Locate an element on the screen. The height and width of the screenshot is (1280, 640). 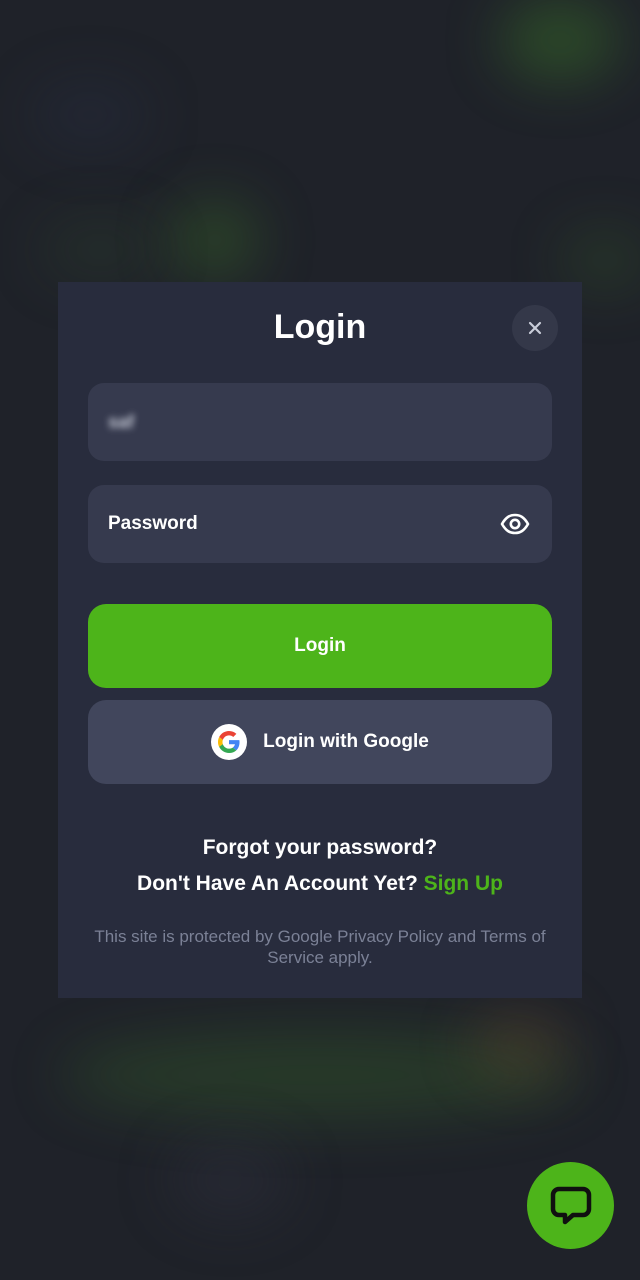
signup-row: Don't Have An Account Yet? Sign Up is located at coordinates (320, 884).